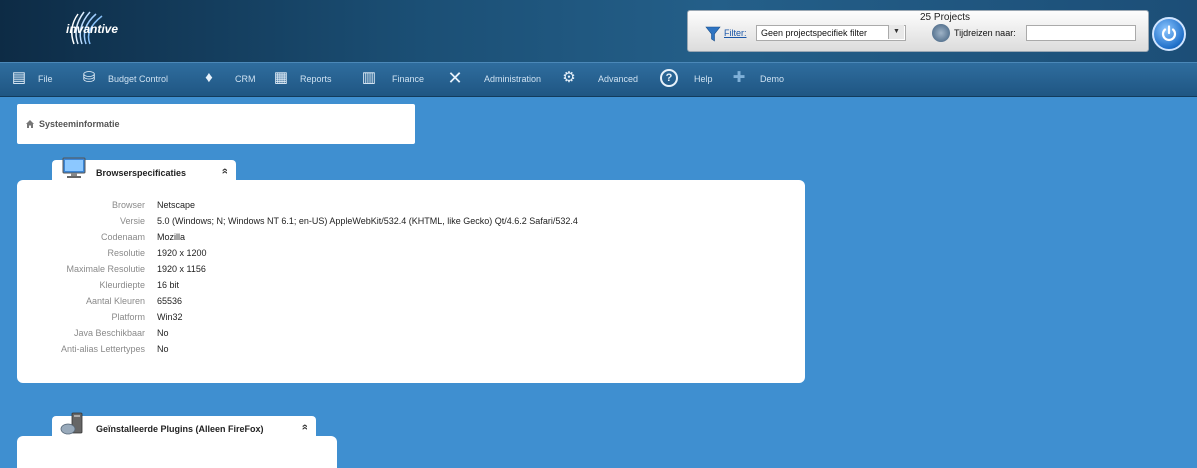 The image size is (1197, 468). I want to click on menu-item-label: Finance, so click(408, 79).